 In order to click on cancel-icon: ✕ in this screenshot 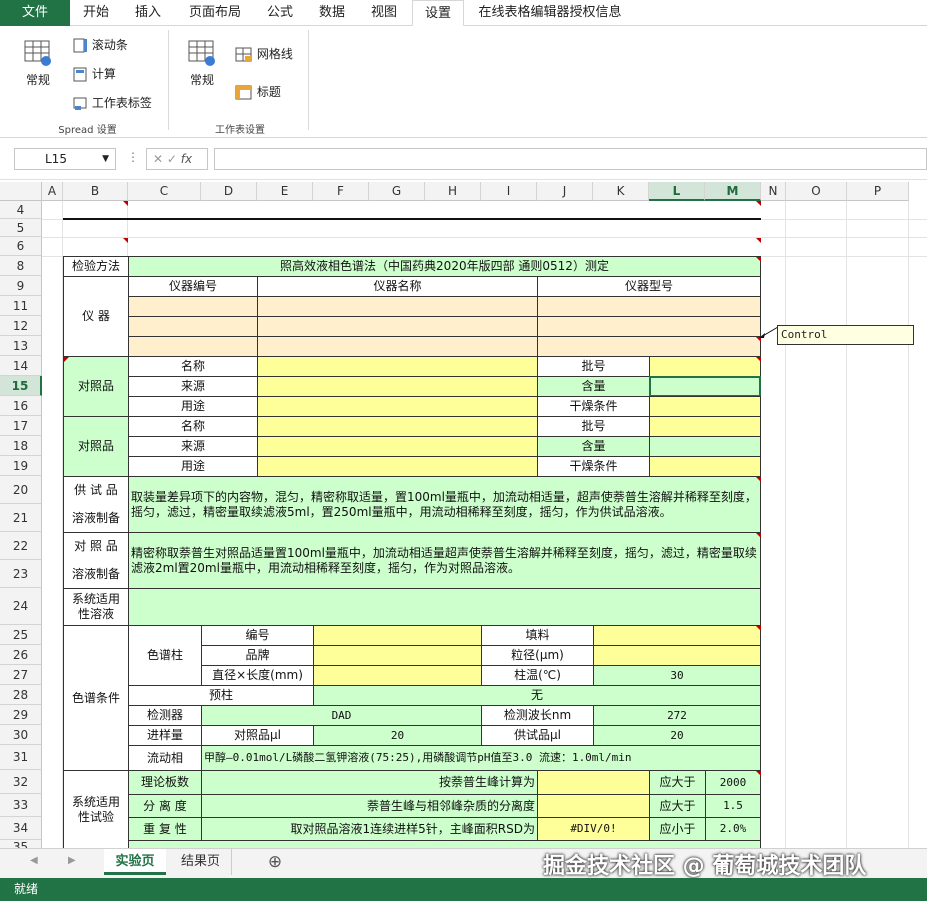, I will do `click(158, 159)`.